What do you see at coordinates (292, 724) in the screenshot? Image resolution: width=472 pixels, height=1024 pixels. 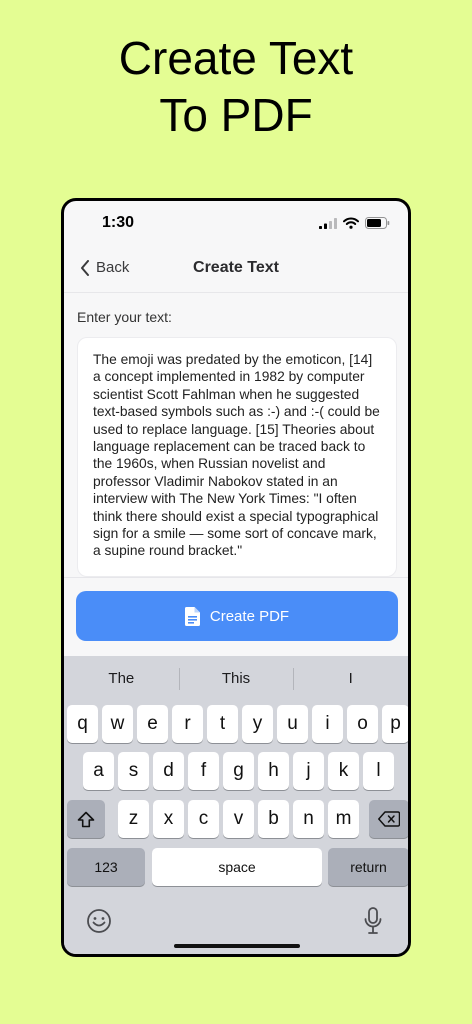 I see `key-u: u` at bounding box center [292, 724].